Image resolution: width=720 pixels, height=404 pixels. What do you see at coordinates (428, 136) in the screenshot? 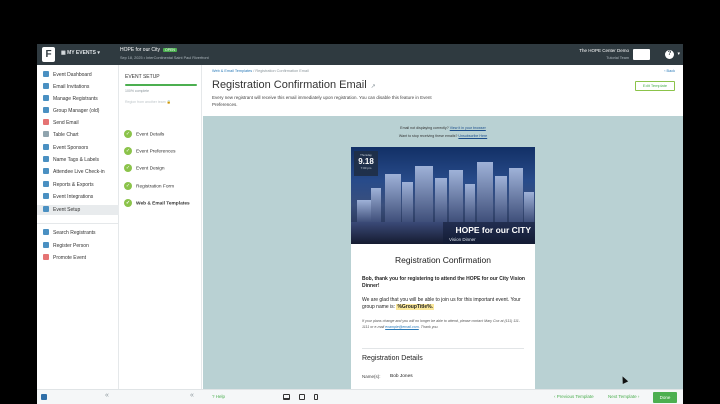
I see `unsubscribe-text: Want to stop receiving these emails?` at bounding box center [428, 136].